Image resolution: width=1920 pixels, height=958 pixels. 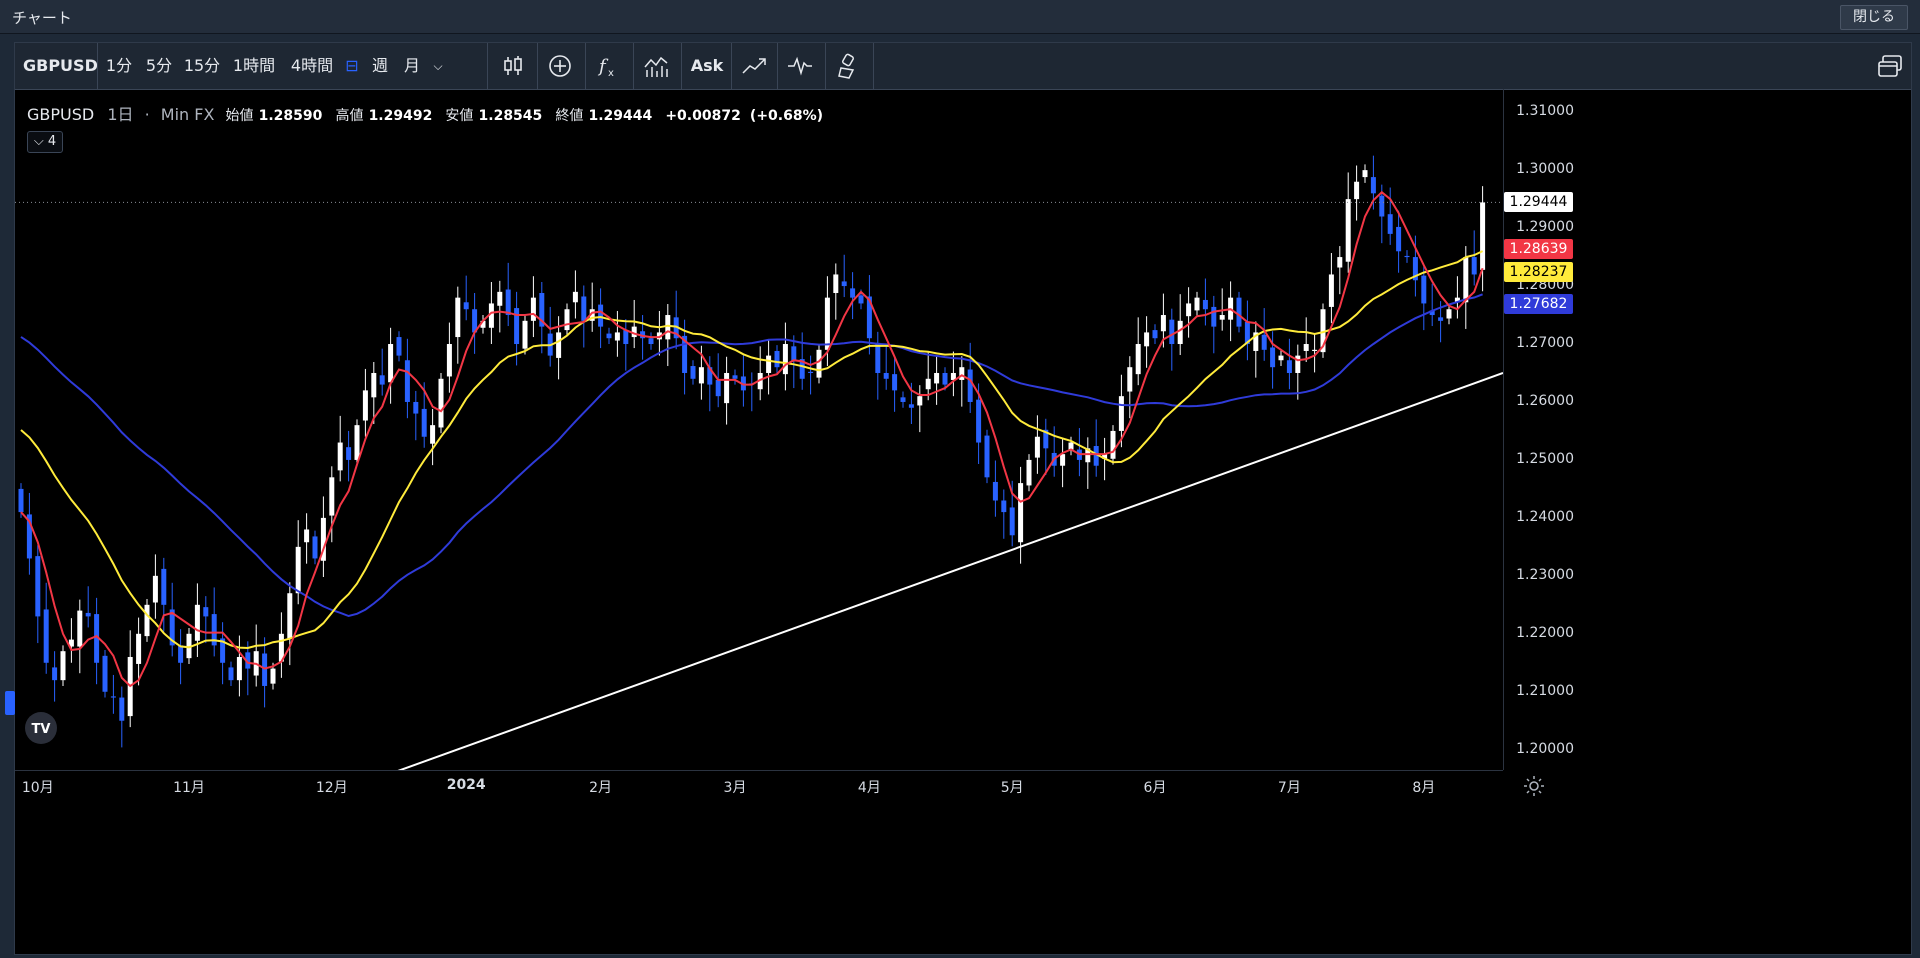 What do you see at coordinates (735, 788) in the screenshot?
I see `time-tick-label: 3月` at bounding box center [735, 788].